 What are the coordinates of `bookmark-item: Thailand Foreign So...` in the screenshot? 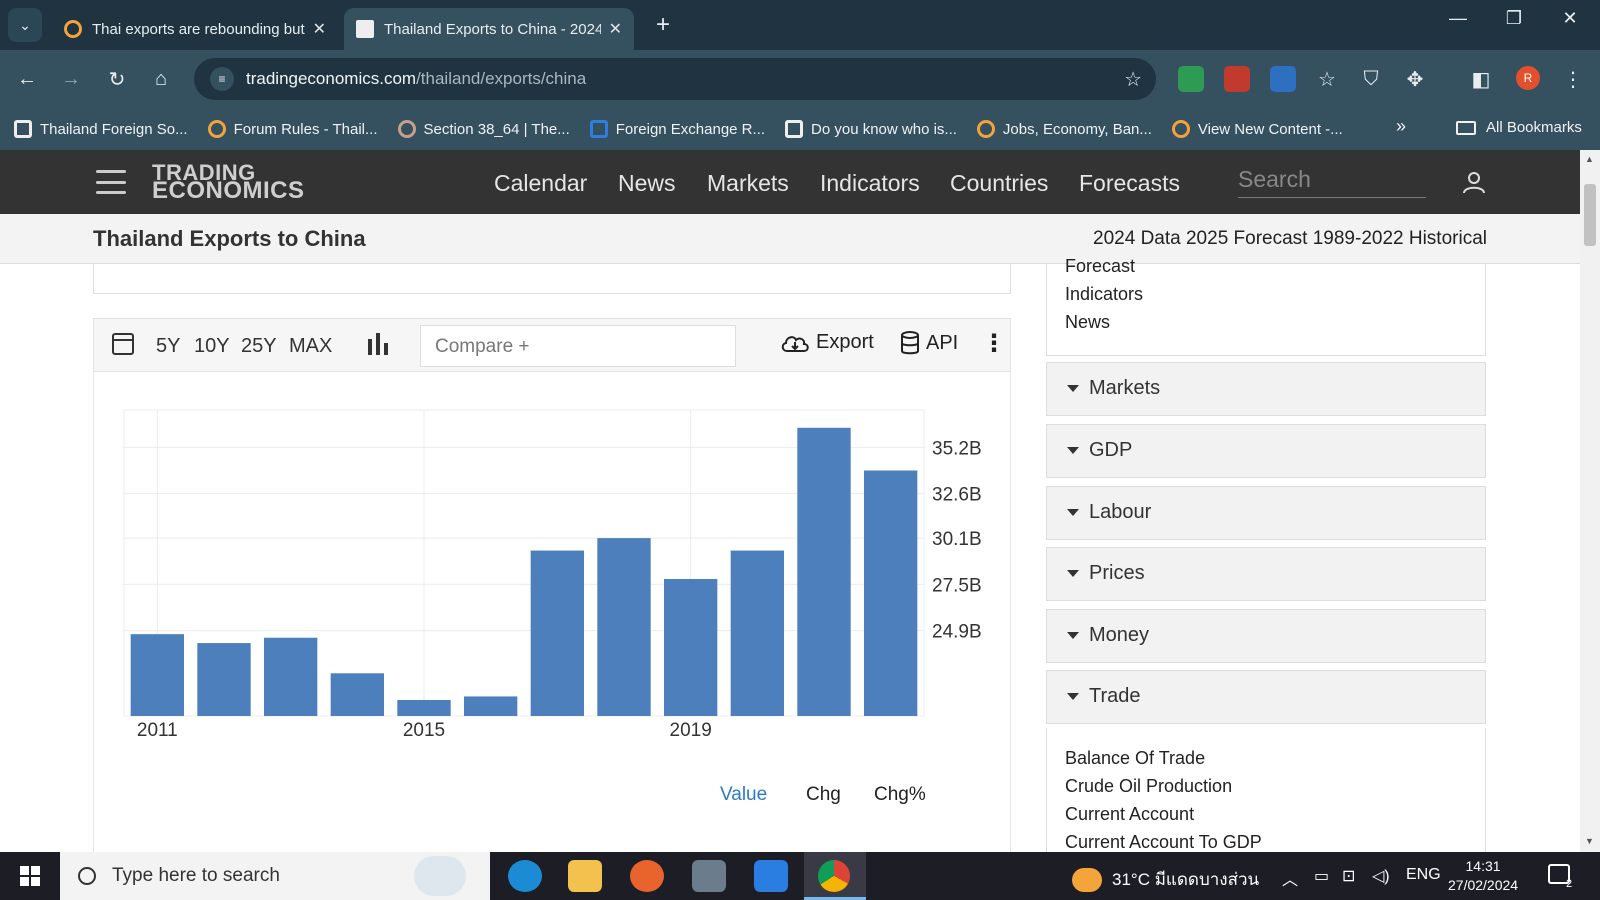 It's located at (101, 129).